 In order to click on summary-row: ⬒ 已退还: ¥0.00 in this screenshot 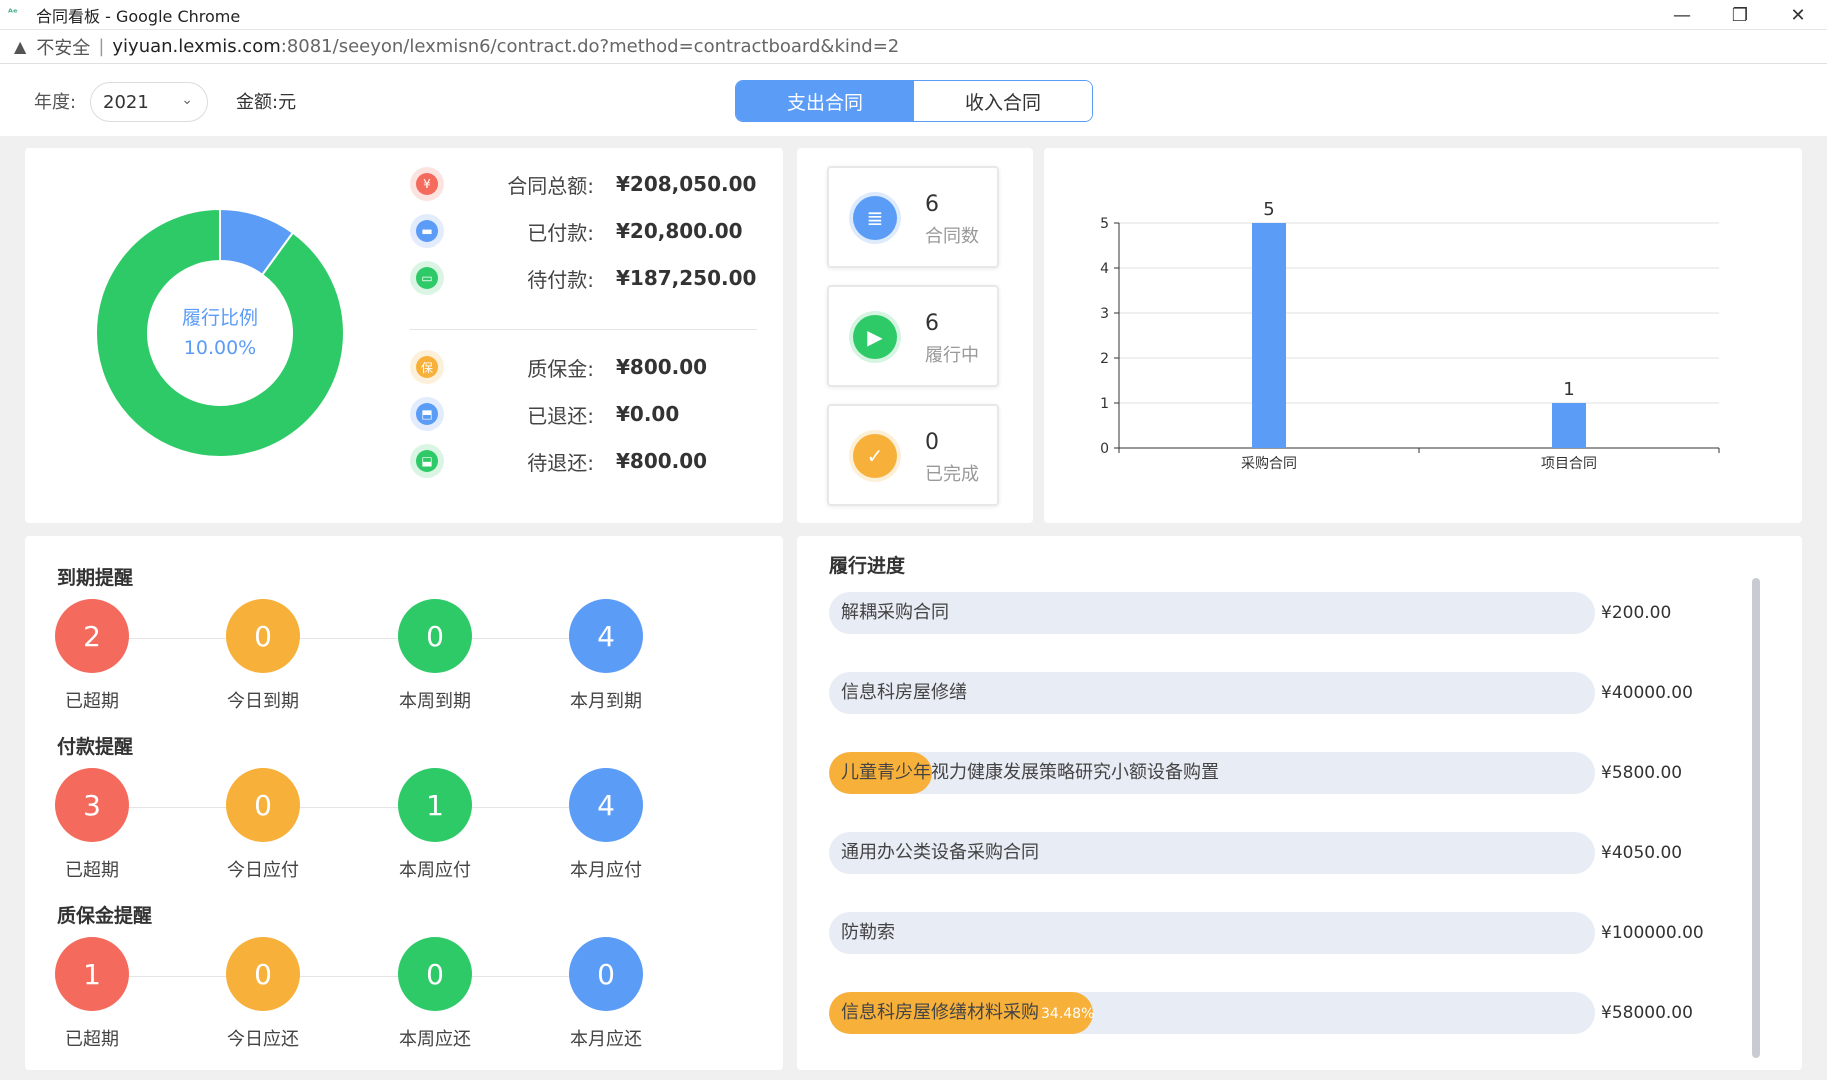, I will do `click(544, 414)`.